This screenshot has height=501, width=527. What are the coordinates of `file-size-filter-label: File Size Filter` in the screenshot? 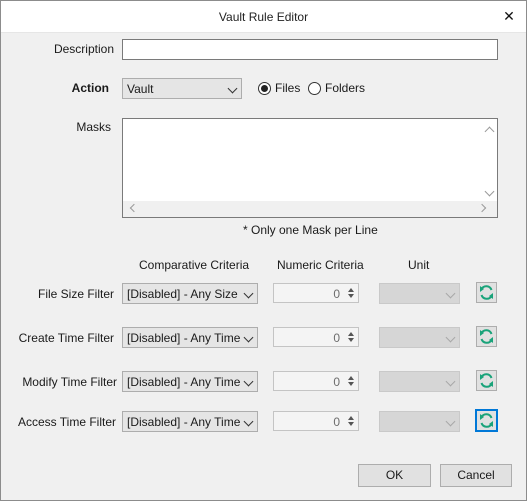 It's located at (75, 294).